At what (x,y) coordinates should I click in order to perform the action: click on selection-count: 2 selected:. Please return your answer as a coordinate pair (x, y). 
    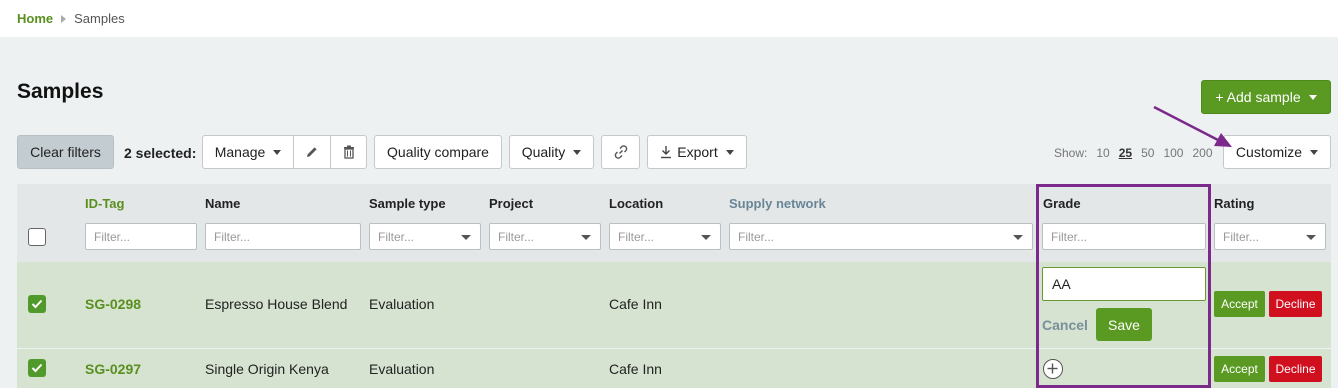
    Looking at the image, I should click on (160, 153).